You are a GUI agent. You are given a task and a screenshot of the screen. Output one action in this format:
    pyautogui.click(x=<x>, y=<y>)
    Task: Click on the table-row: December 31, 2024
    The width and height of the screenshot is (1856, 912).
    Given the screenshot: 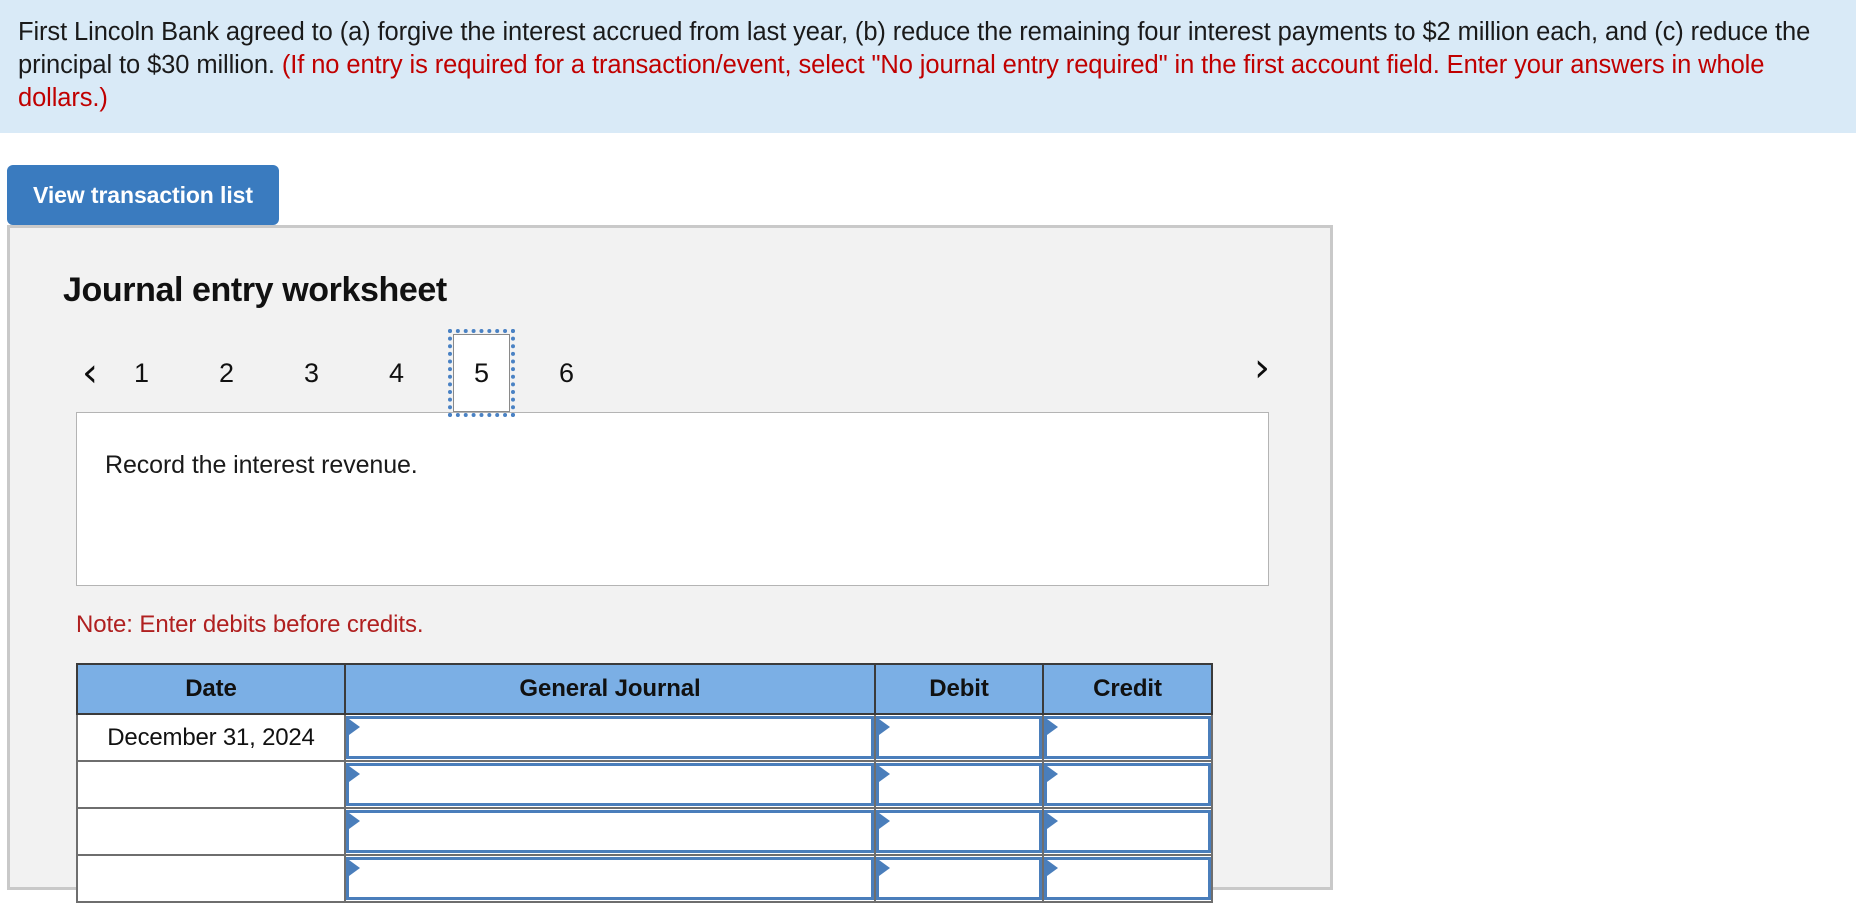 What is the action you would take?
    pyautogui.click(x=644, y=738)
    